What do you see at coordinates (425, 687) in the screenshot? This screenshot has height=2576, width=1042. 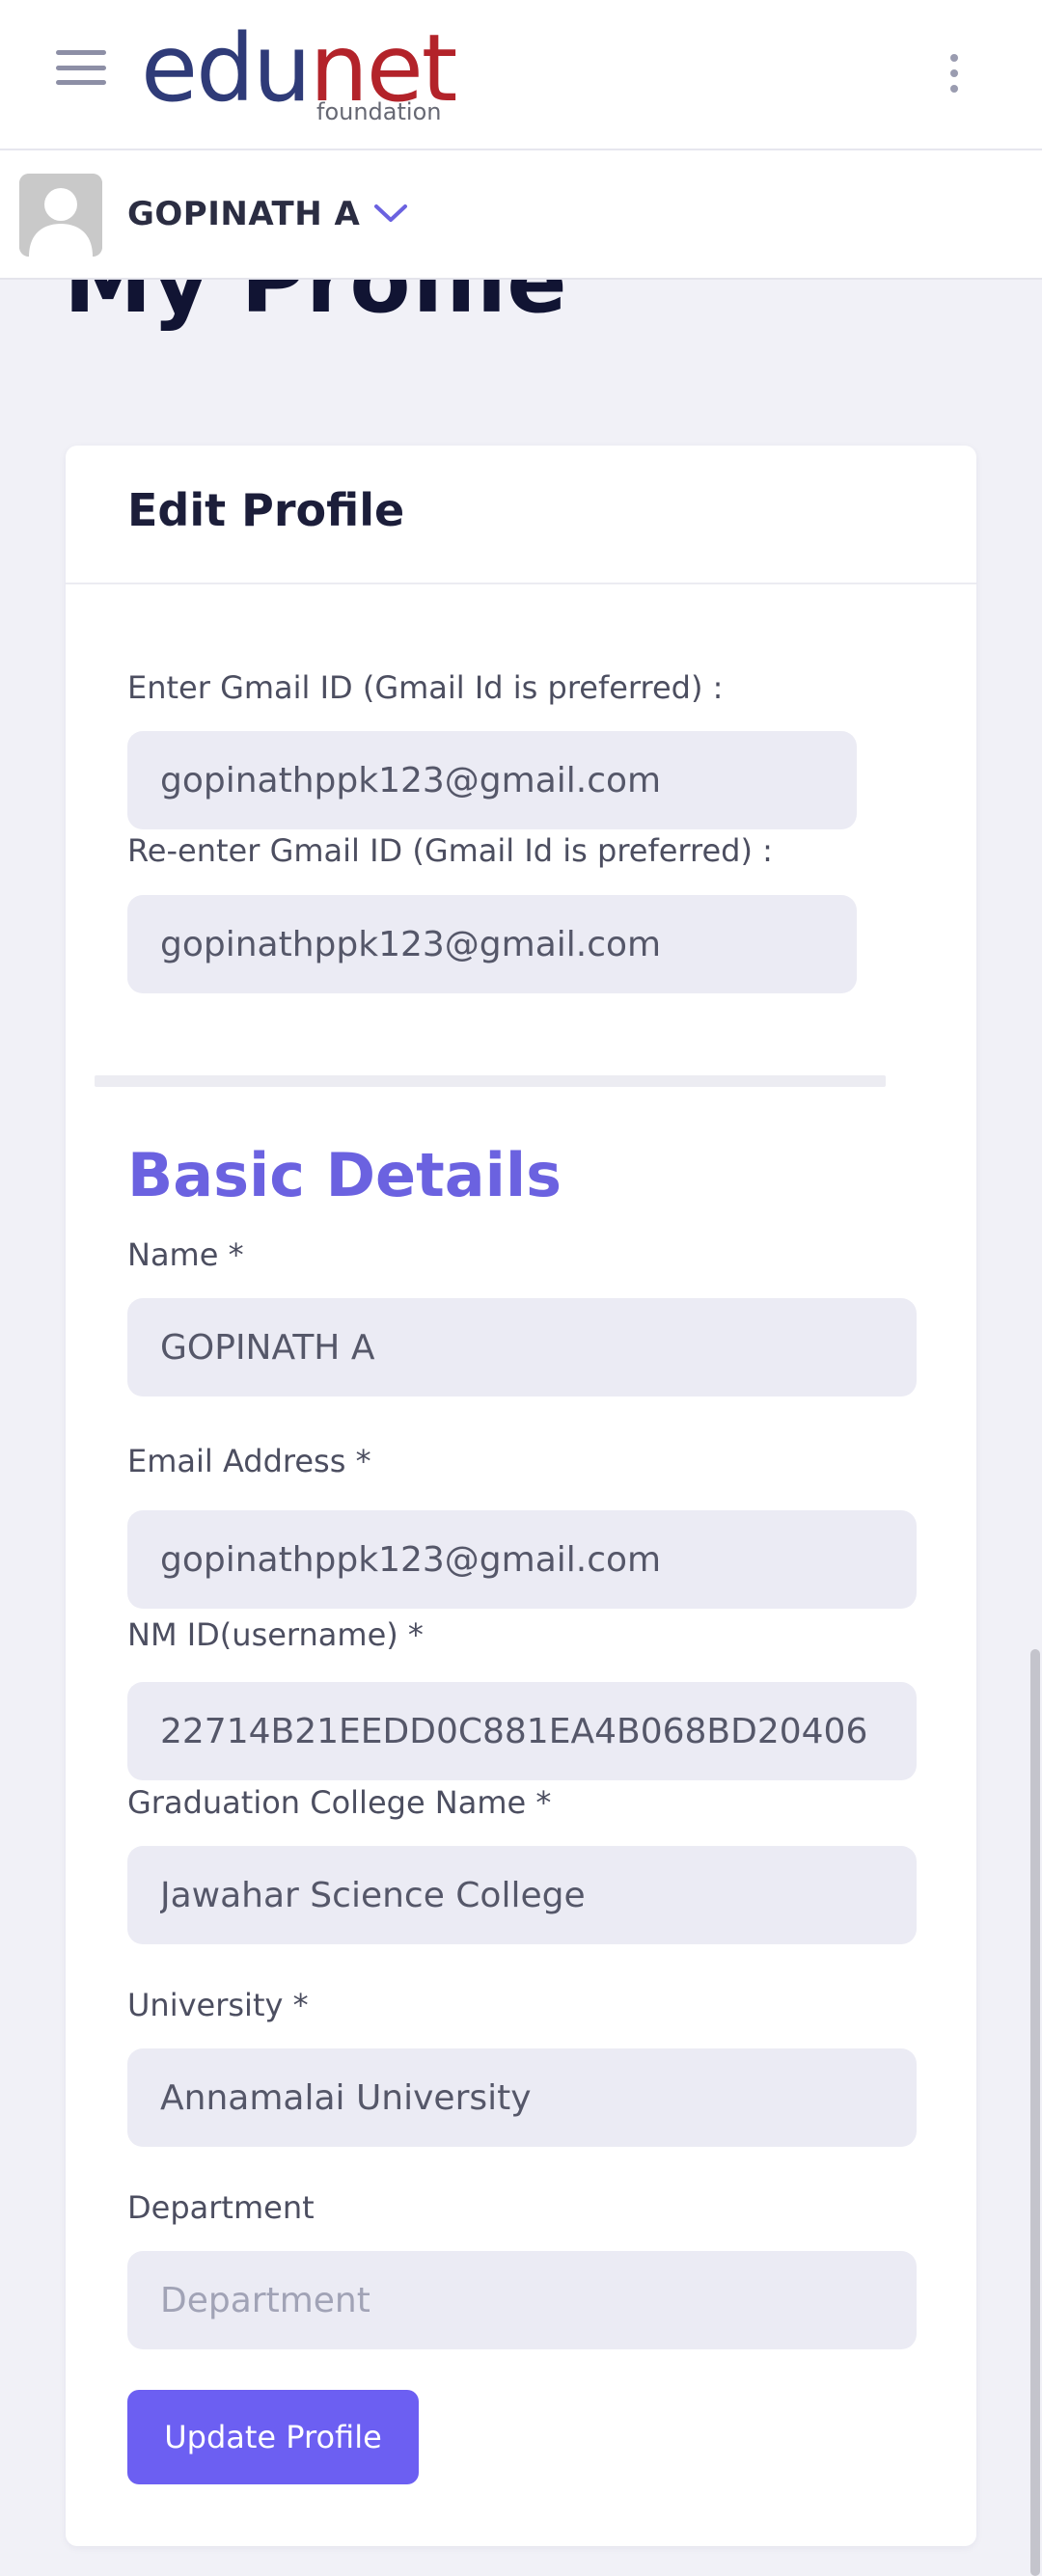 I see `gmail-label: Enter Gmail ID (Gmail Id is preferred) :` at bounding box center [425, 687].